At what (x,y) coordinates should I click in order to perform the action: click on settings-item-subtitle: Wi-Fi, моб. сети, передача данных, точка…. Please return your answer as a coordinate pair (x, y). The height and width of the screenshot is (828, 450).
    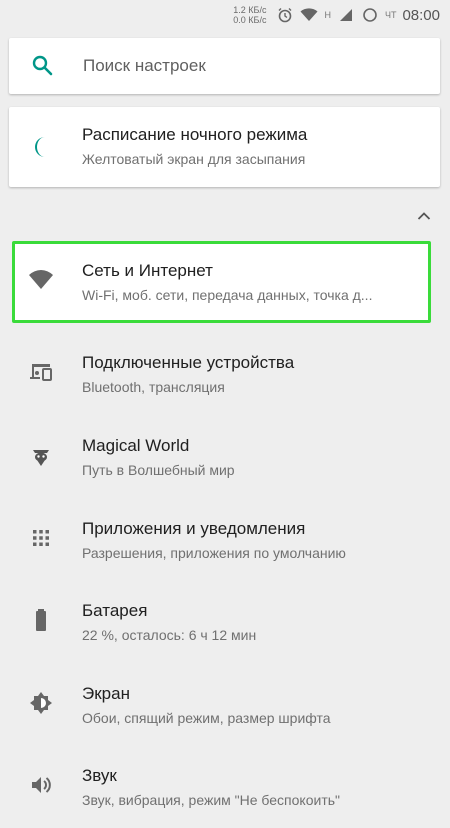
    Looking at the image, I should click on (227, 295).